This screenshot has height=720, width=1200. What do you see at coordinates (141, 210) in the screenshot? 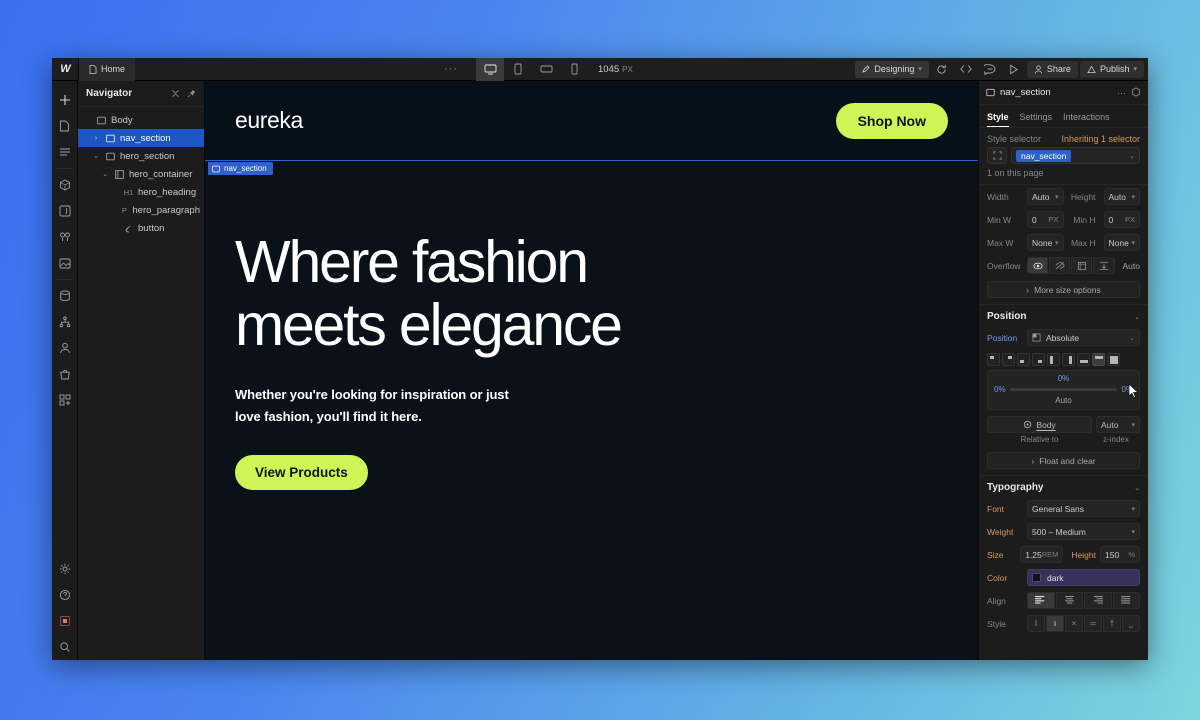
I see `navigator-item-hero_paragraph: Phero_paragraph` at bounding box center [141, 210].